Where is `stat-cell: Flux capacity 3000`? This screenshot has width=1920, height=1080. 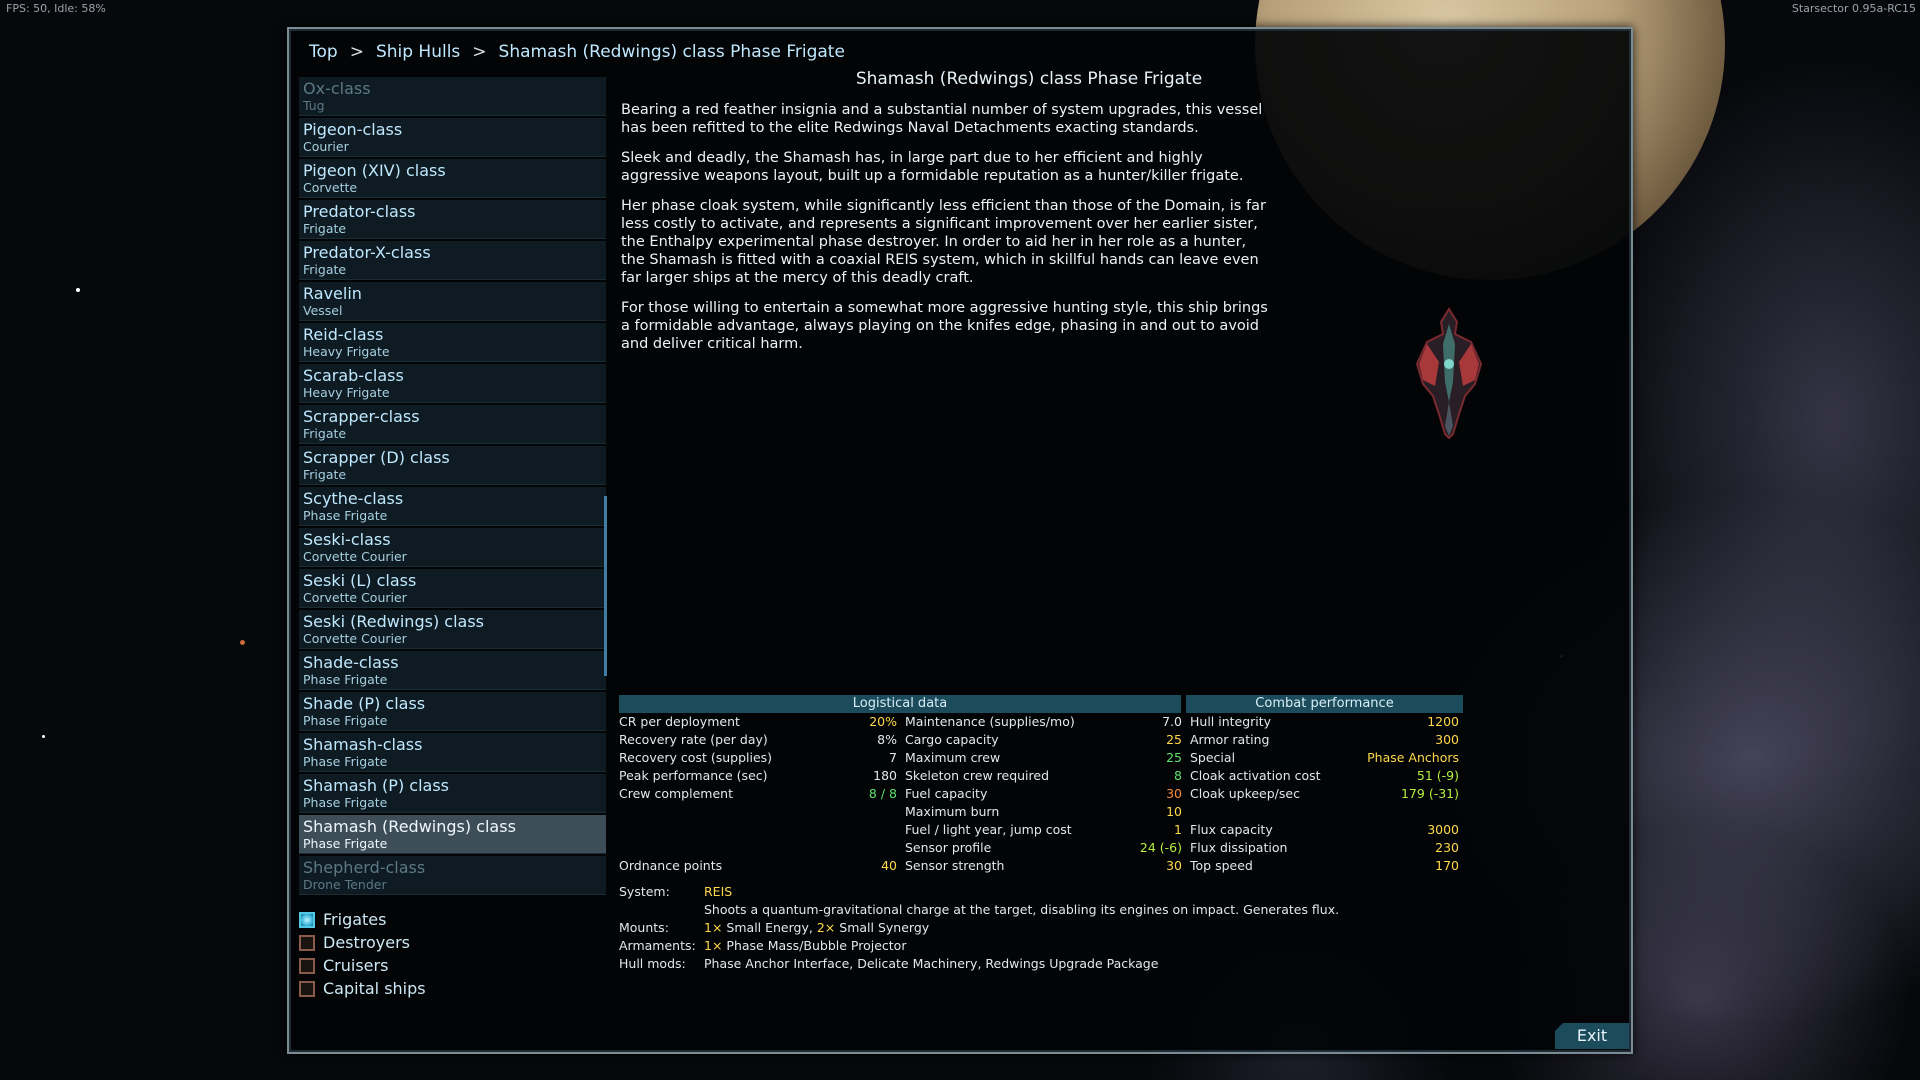 stat-cell: Flux capacity 3000 is located at coordinates (1324, 830).